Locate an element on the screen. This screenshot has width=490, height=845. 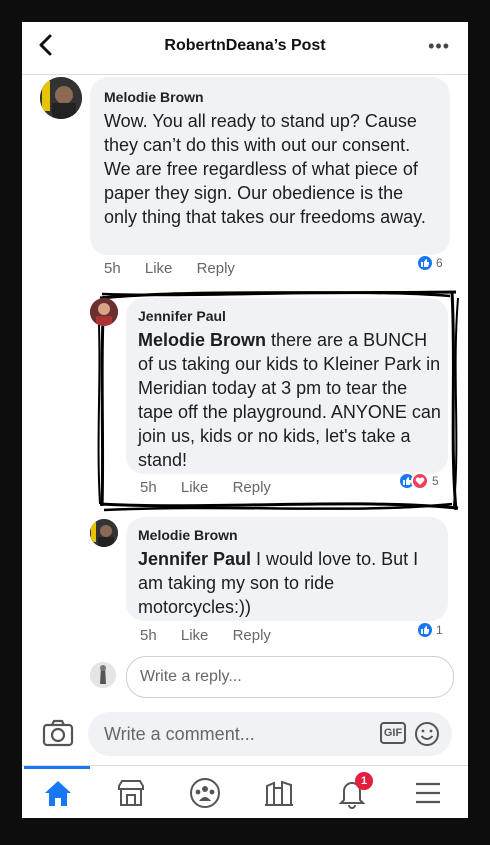
nav-active-indicator is located at coordinates (57, 767).